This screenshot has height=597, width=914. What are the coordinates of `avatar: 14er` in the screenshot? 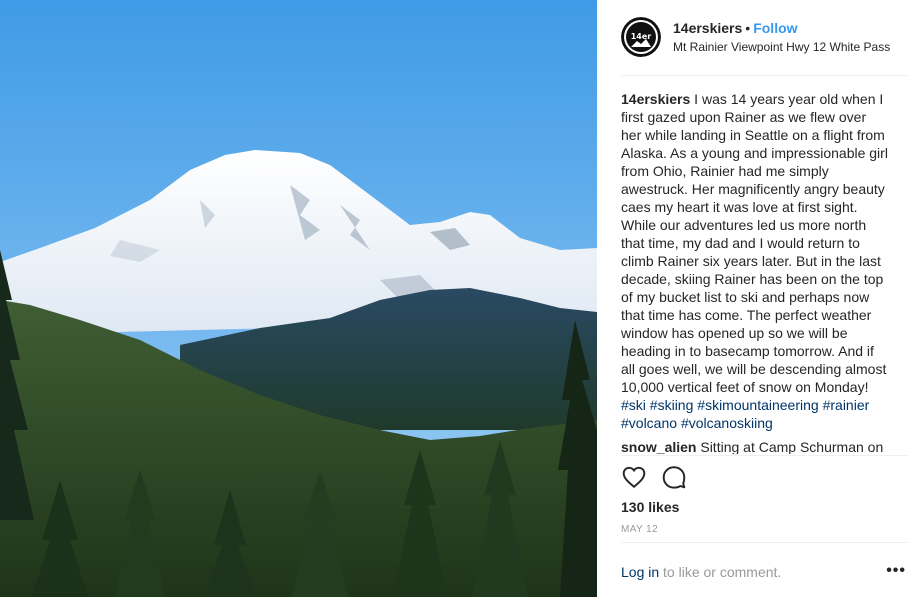 It's located at (641, 37).